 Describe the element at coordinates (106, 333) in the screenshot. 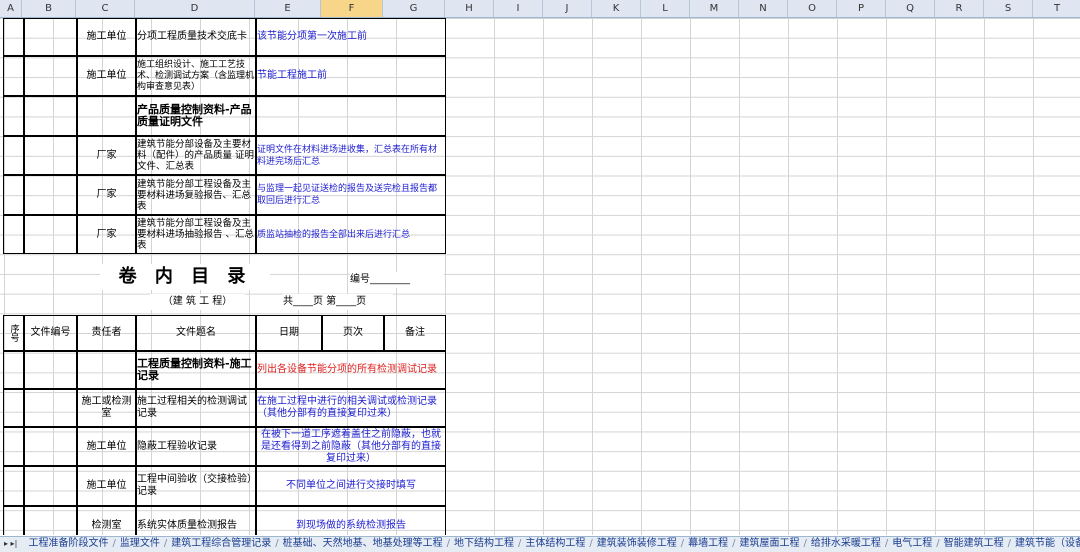

I see `header-responsible: 责任者` at that location.